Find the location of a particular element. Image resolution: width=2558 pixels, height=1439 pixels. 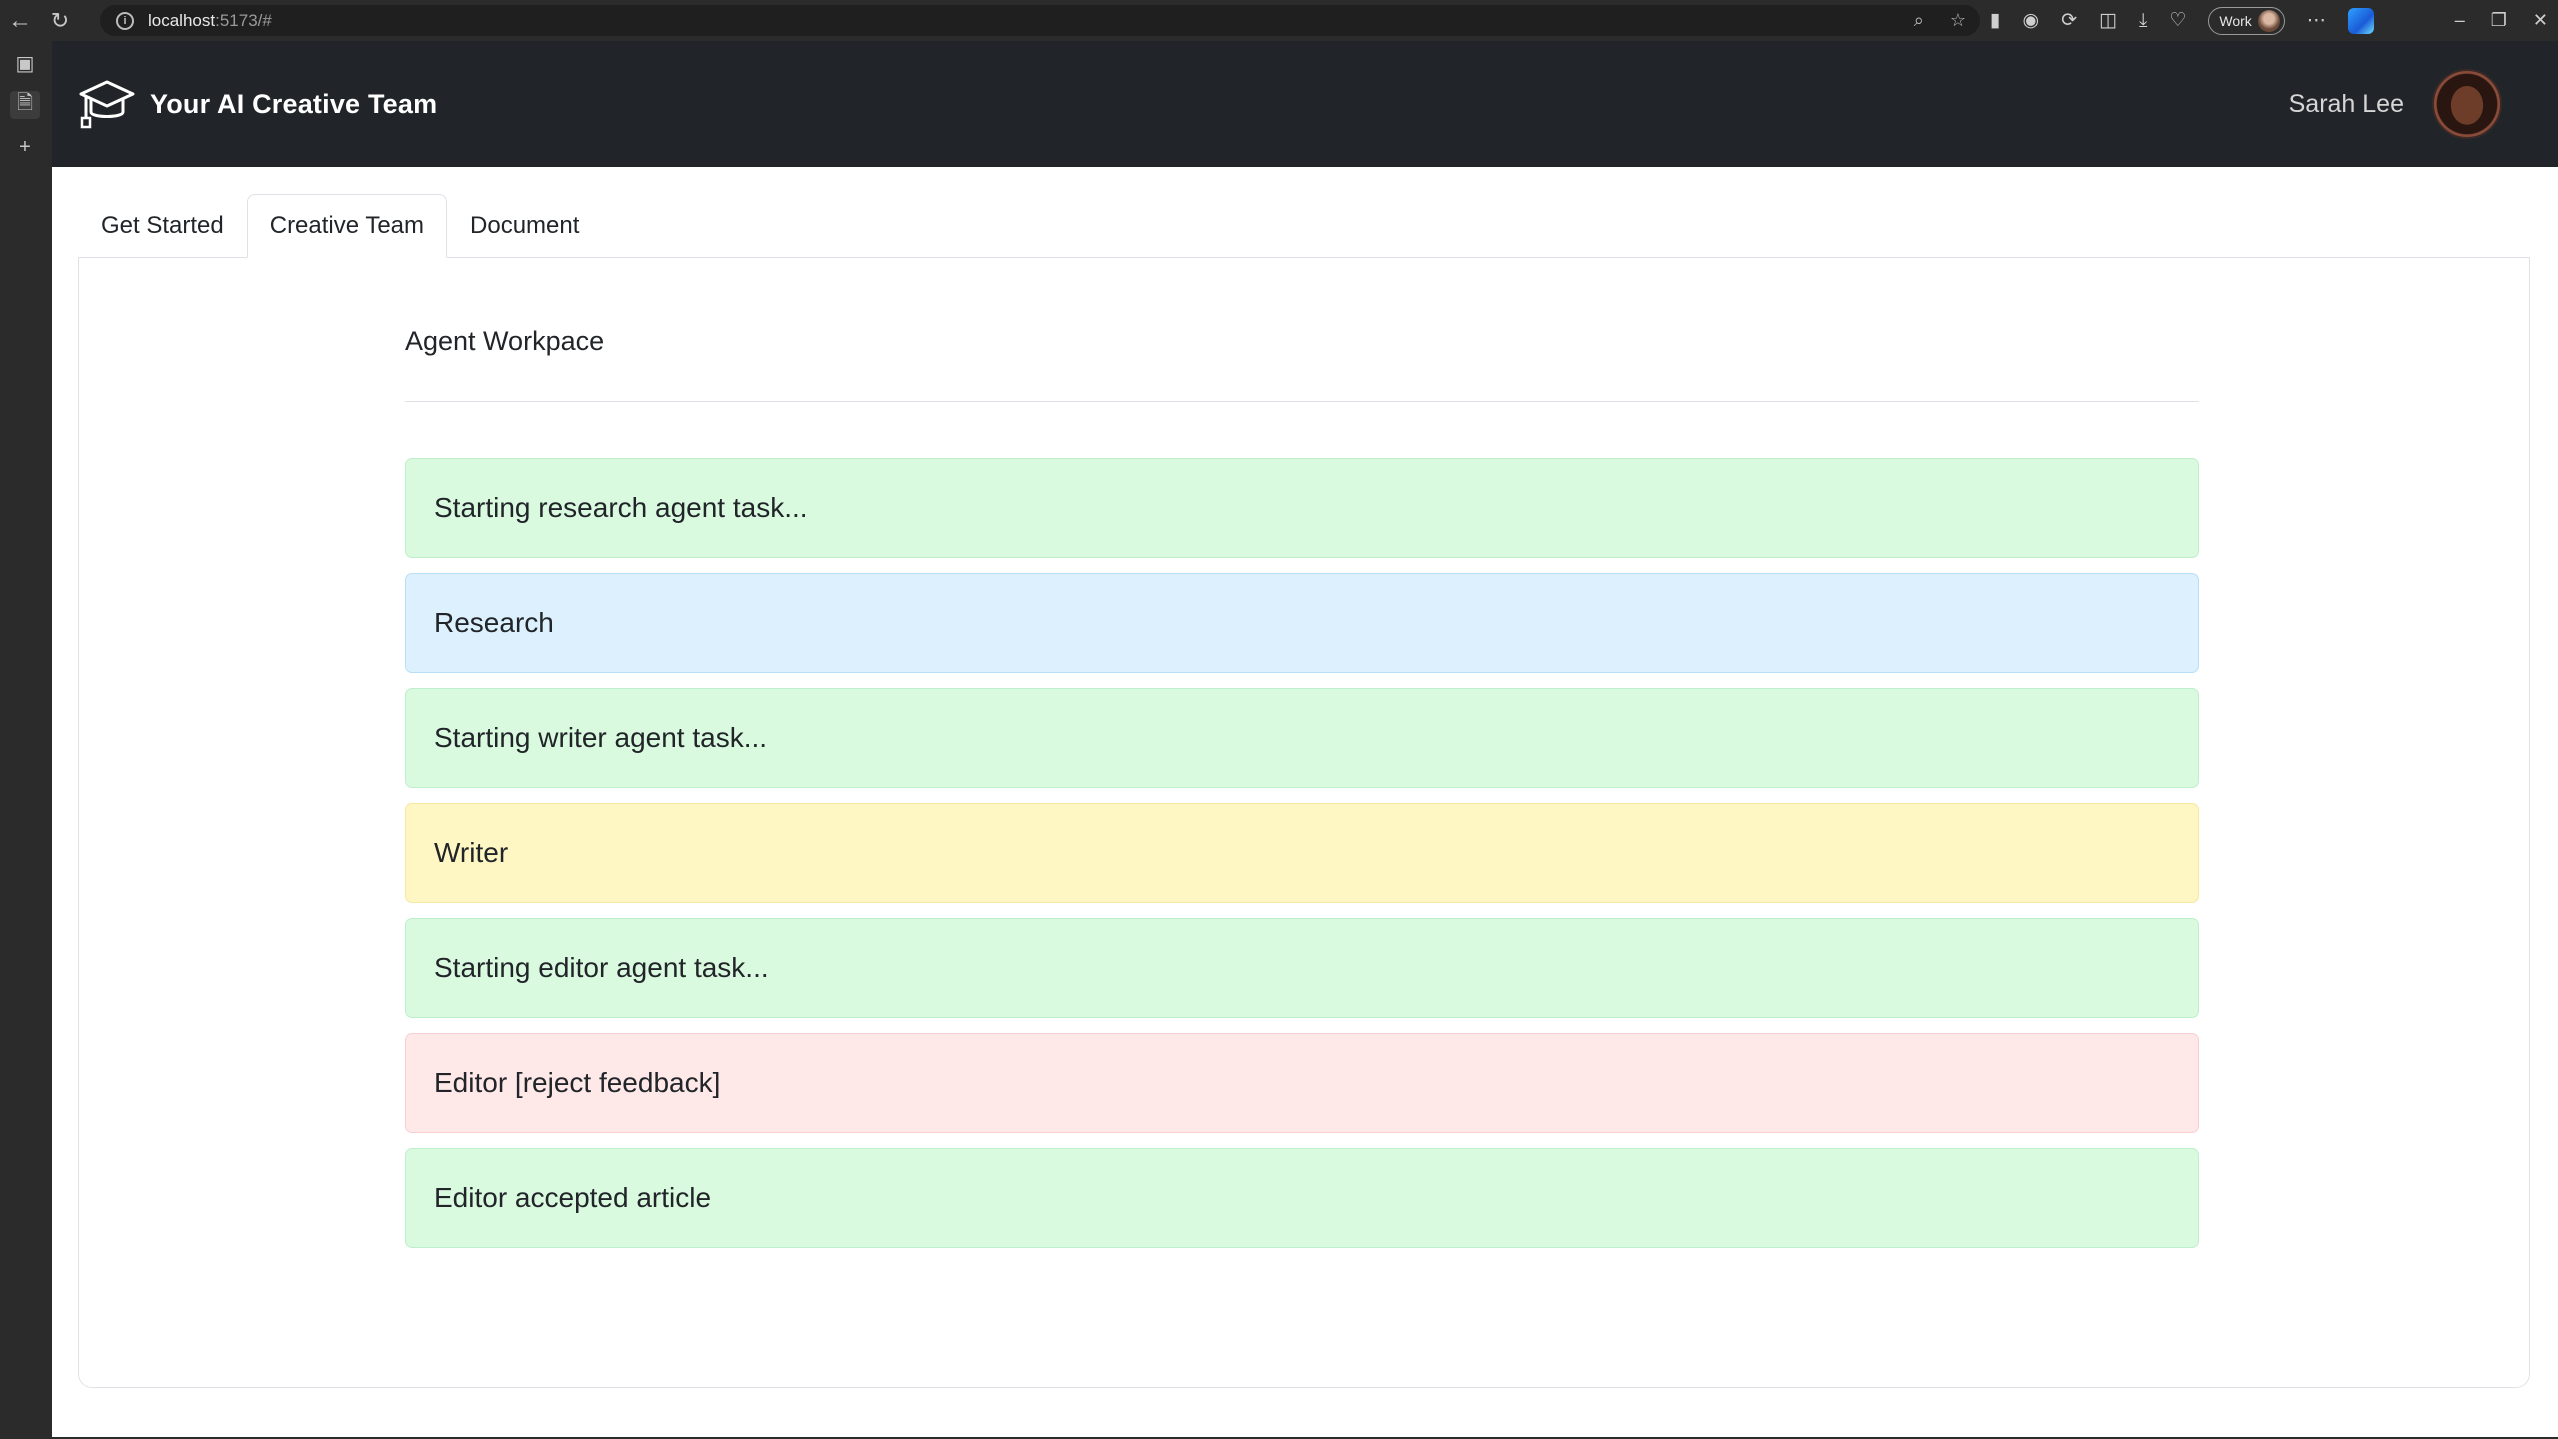

split-screen-icon: ◫ is located at coordinates (2108, 20).